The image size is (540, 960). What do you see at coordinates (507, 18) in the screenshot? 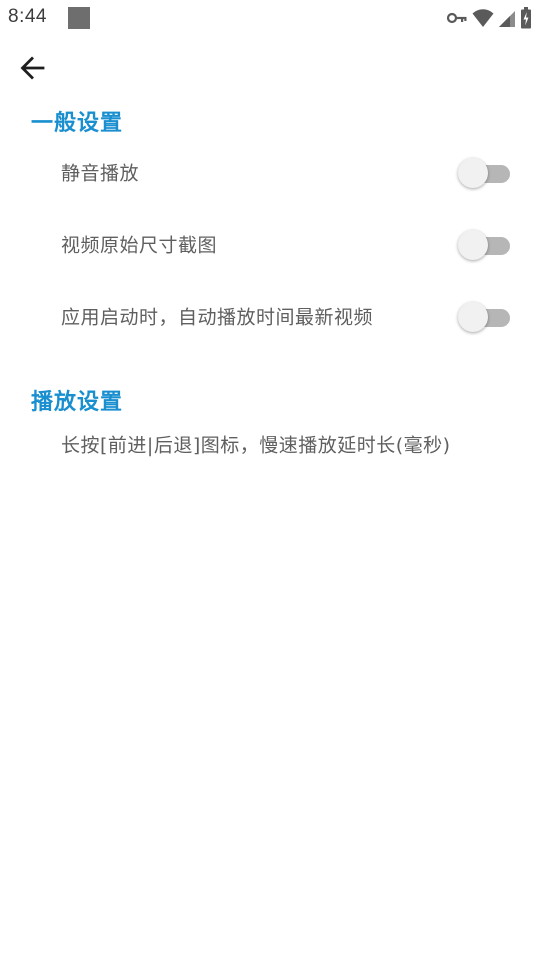
I see `cellular-signal-icon` at bounding box center [507, 18].